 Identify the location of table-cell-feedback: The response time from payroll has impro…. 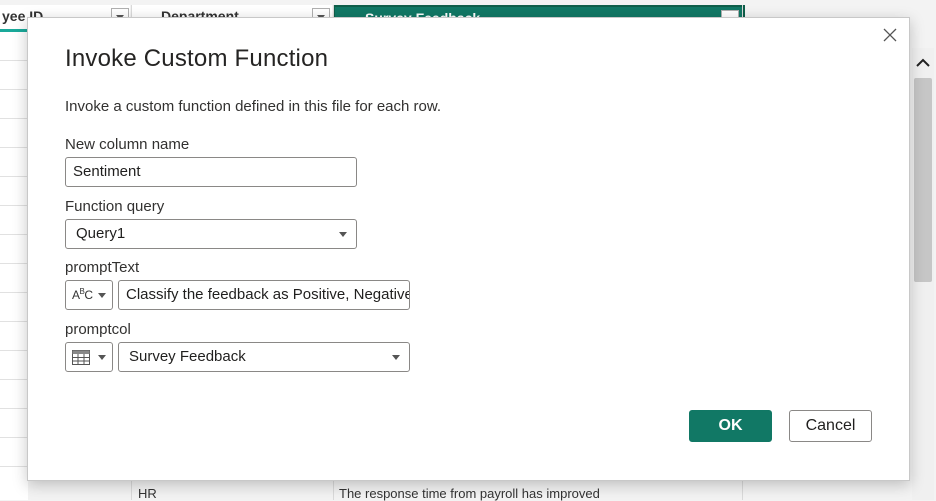
(469, 493).